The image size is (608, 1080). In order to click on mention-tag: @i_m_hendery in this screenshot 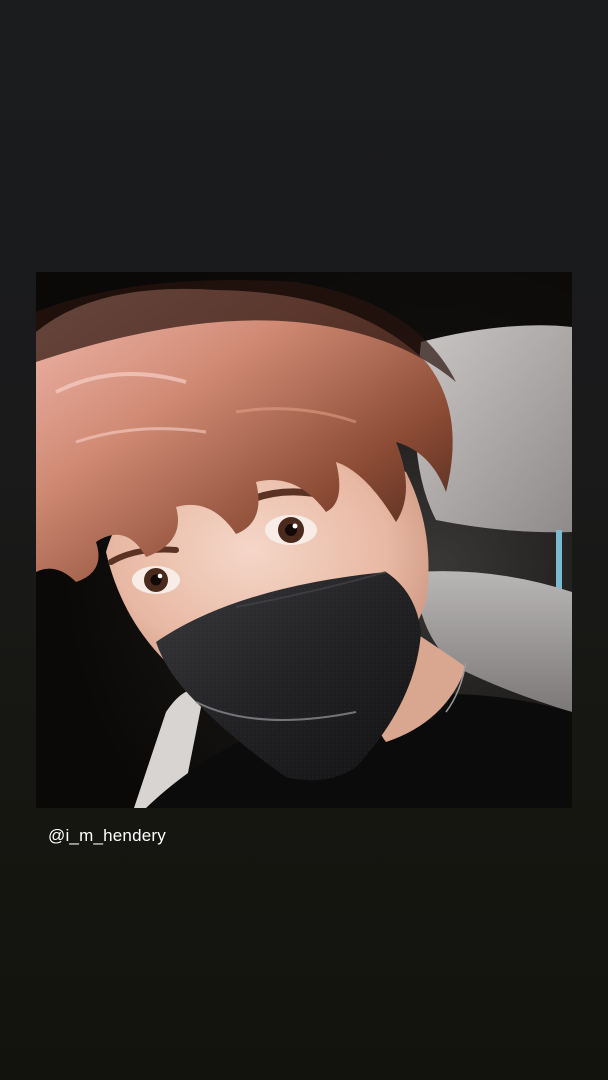, I will do `click(107, 836)`.